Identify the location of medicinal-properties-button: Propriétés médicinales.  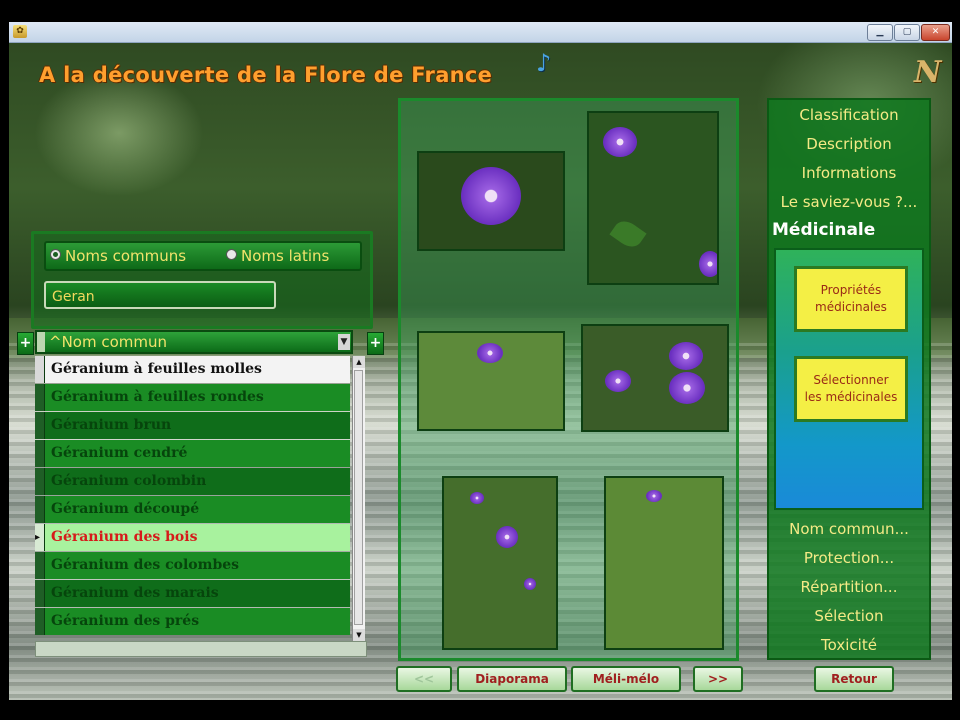
(851, 299).